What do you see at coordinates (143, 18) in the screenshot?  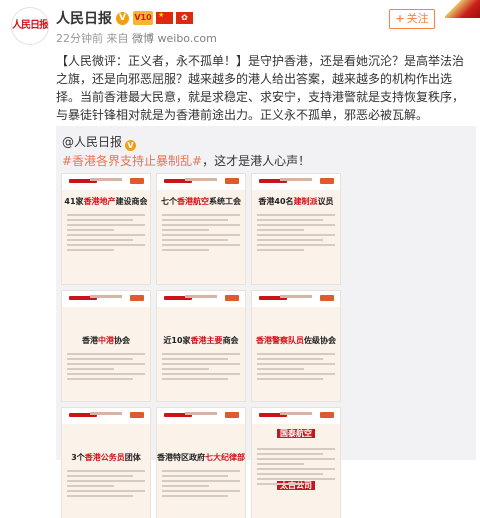 I see `vip-badge-icon: V10` at bounding box center [143, 18].